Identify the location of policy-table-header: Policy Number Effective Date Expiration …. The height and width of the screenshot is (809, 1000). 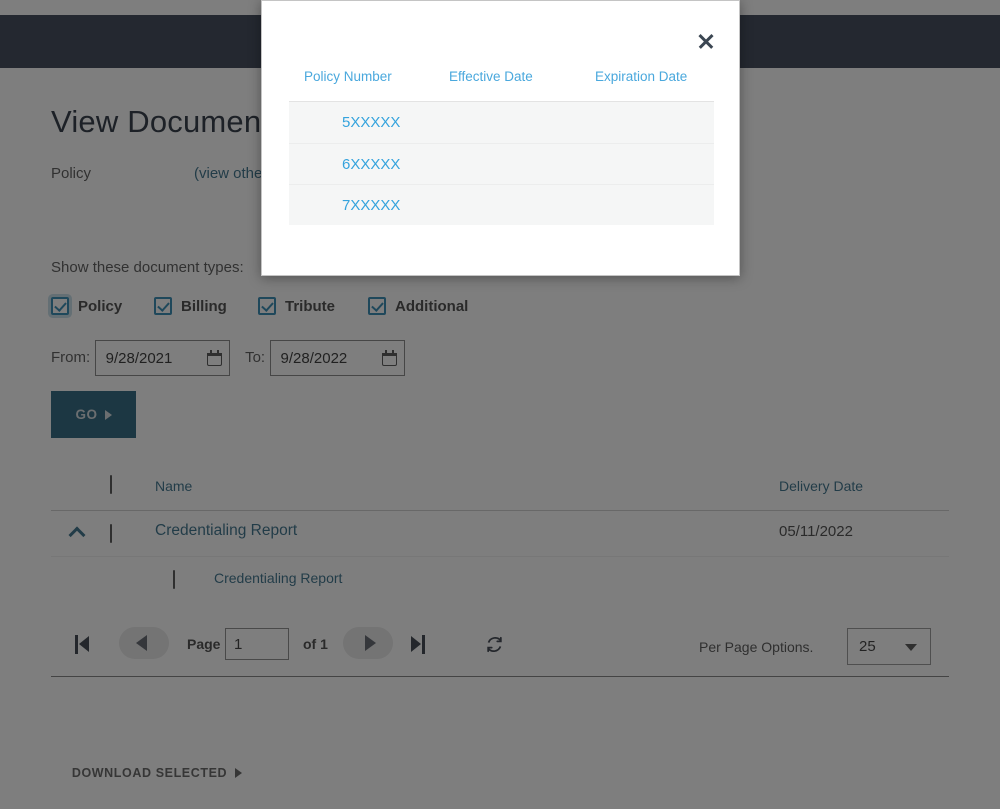
(501, 85).